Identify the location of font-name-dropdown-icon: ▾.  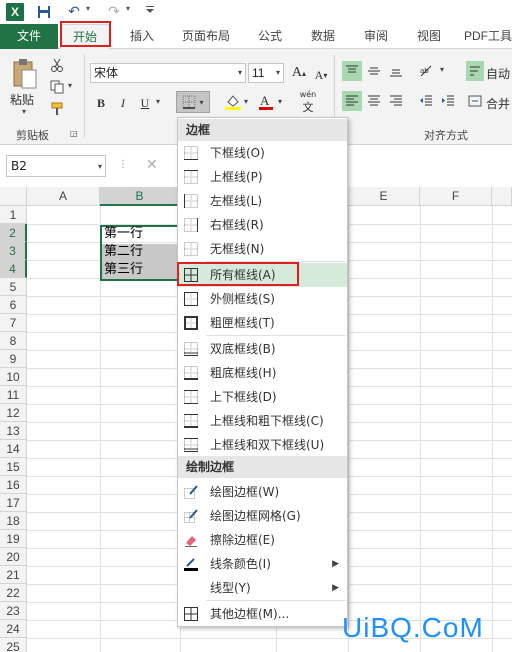
(240, 73).